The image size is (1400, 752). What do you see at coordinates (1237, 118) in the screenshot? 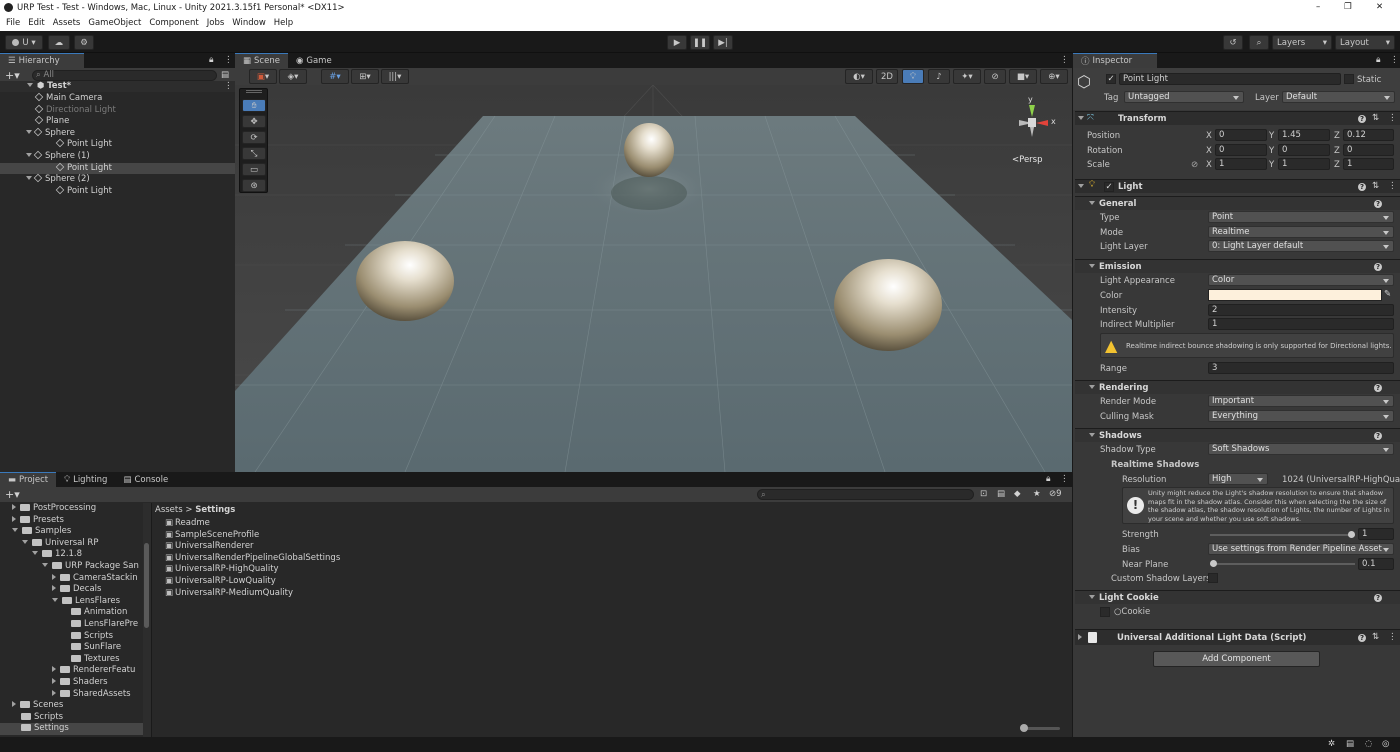
I see `transform-header: ⤧ Transform ? ⇅ ⋮` at bounding box center [1237, 118].